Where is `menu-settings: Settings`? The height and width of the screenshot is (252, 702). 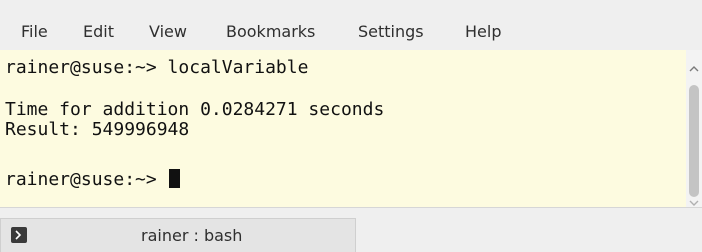 menu-settings: Settings is located at coordinates (391, 32).